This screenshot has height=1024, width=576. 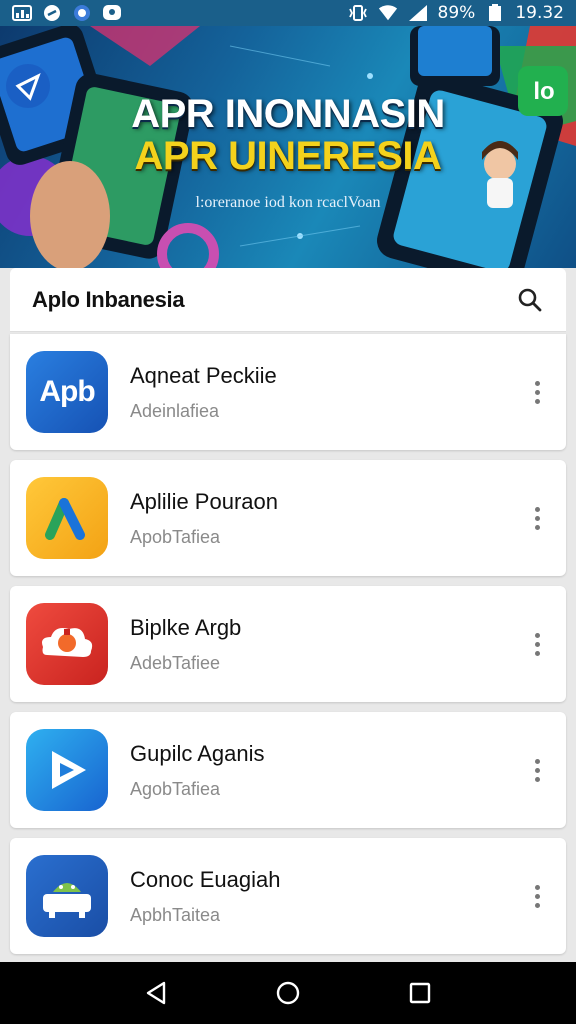 I want to click on play-logo-icon, so click(x=67, y=770).